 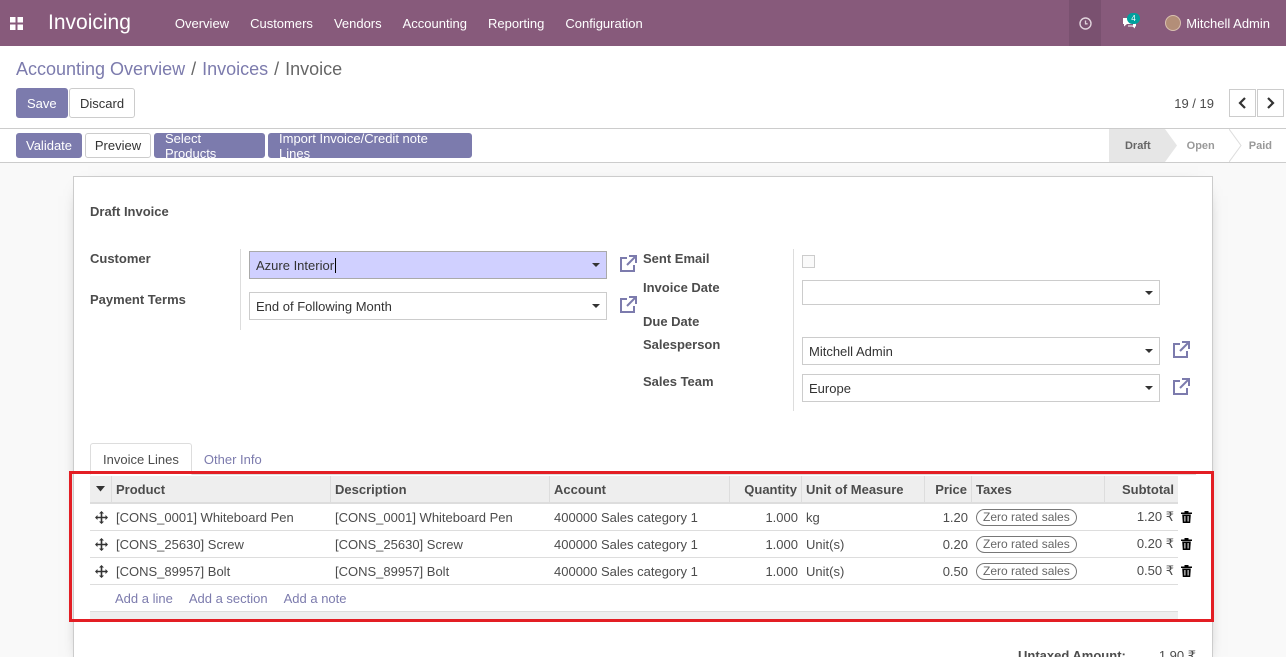 I want to click on sales-team-field: Europe, so click(x=981, y=388).